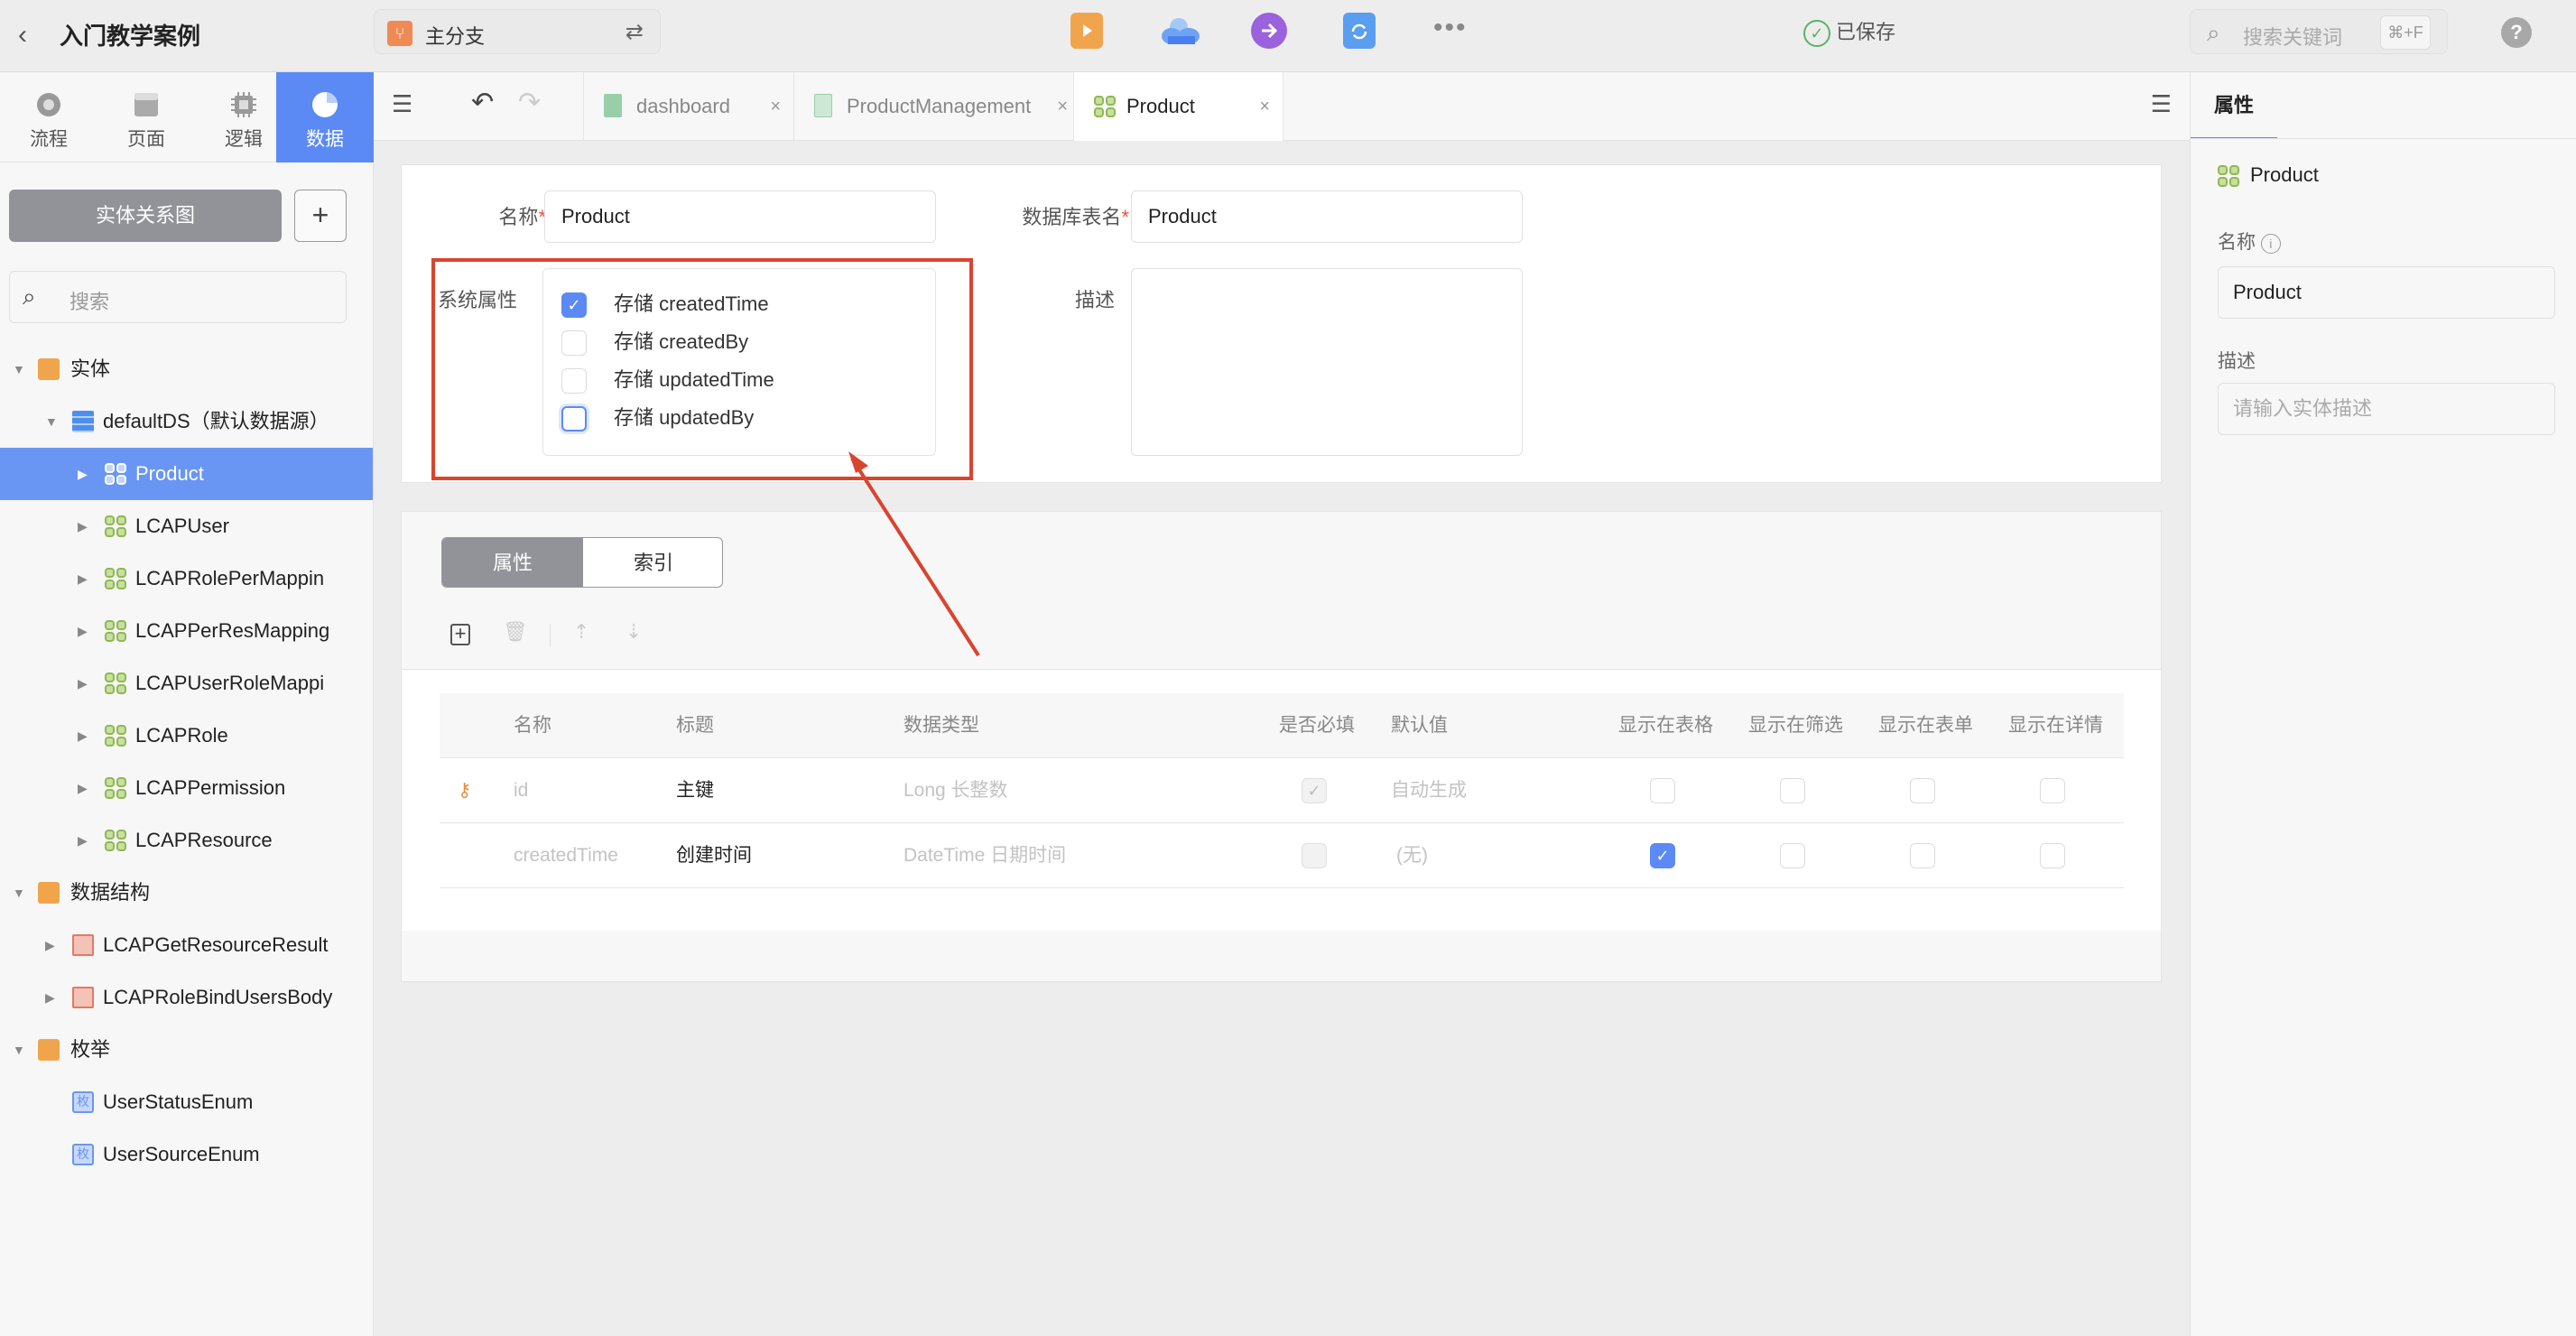 This screenshot has width=2576, height=1336. Describe the element at coordinates (581, 632) in the screenshot. I see `move-up-icon: ⇡` at that location.